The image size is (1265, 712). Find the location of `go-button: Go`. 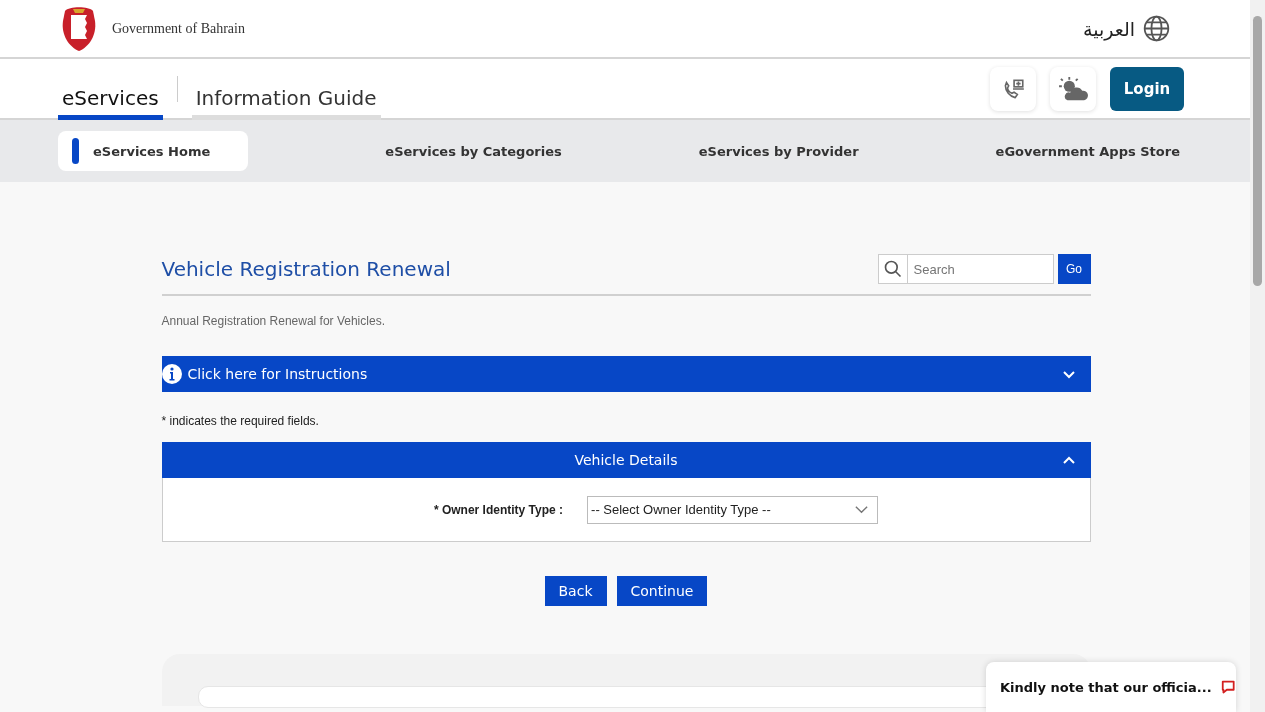

go-button: Go is located at coordinates (1074, 269).